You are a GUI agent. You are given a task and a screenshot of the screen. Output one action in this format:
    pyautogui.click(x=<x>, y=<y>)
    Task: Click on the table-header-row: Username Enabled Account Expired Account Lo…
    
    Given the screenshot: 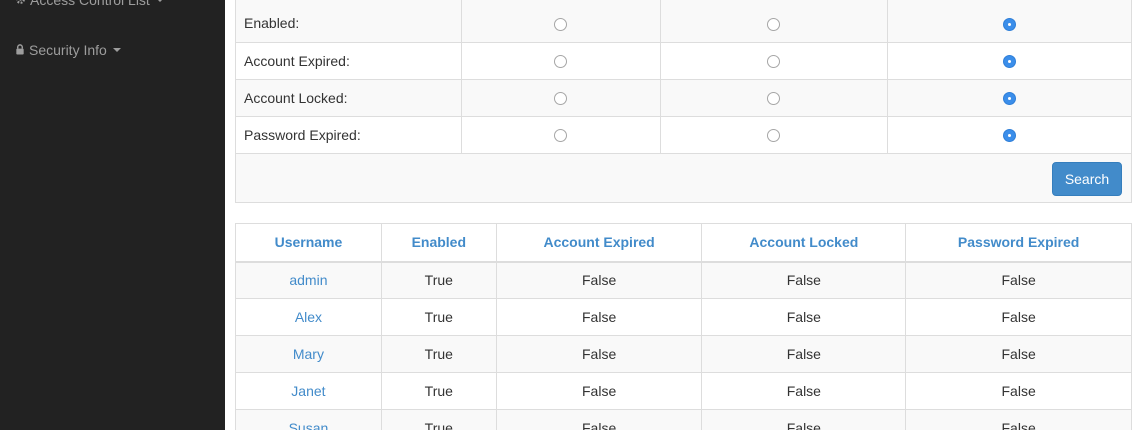 What is the action you would take?
    pyautogui.click(x=683, y=243)
    